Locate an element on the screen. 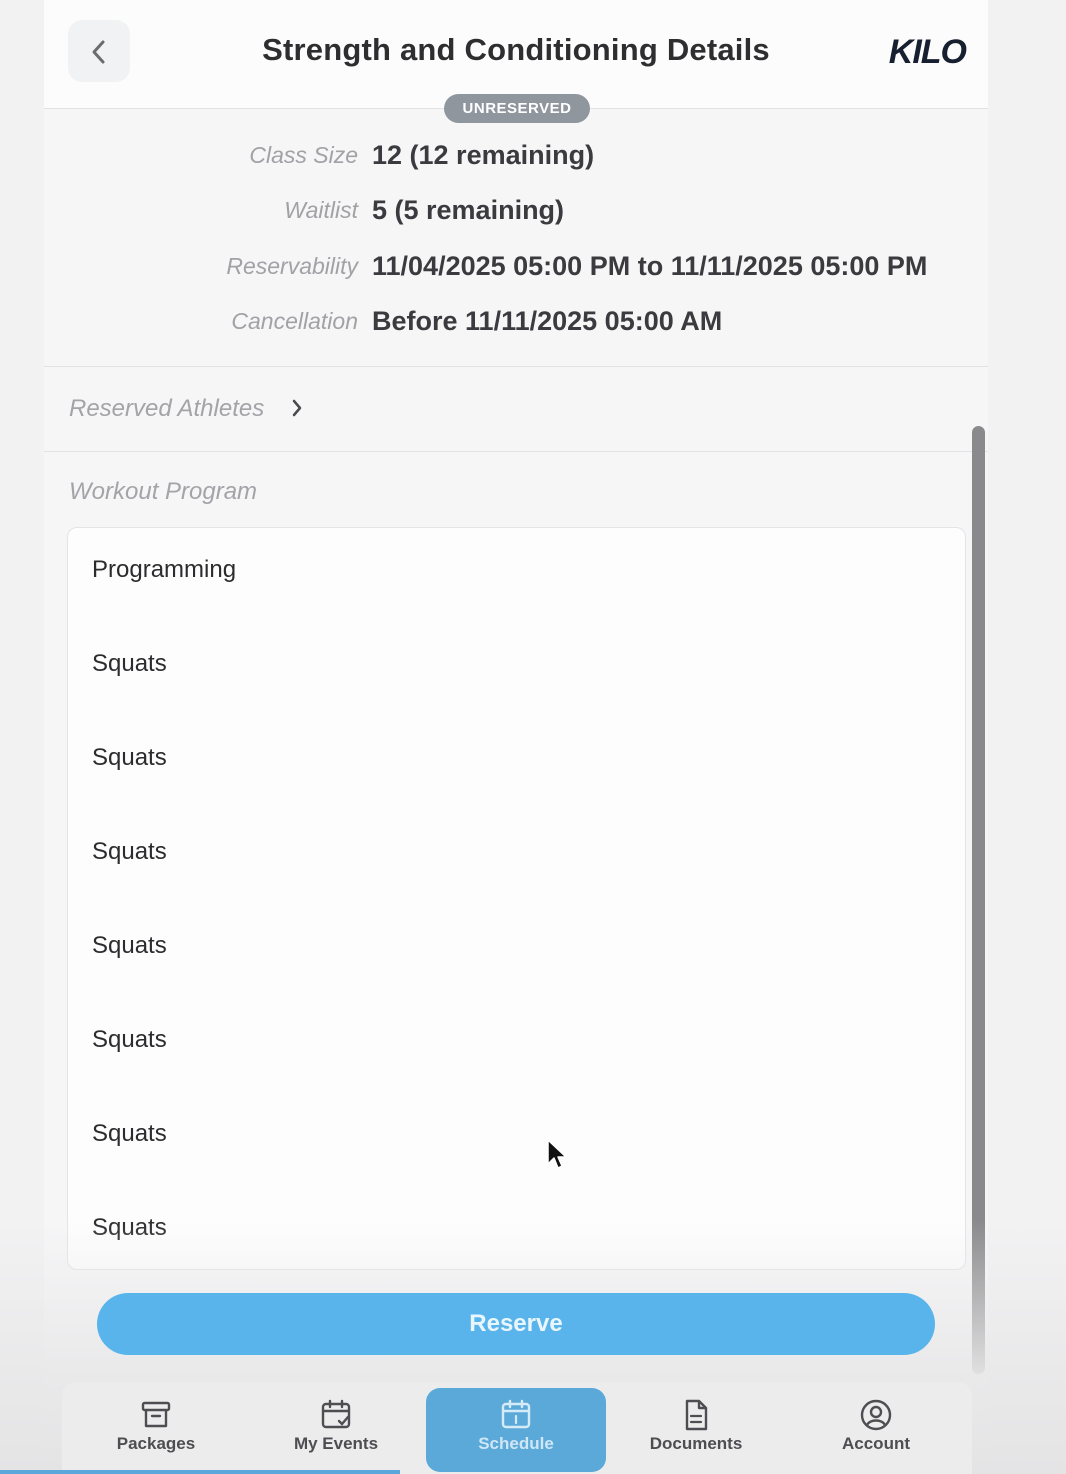  user-circle-icon is located at coordinates (876, 1415).